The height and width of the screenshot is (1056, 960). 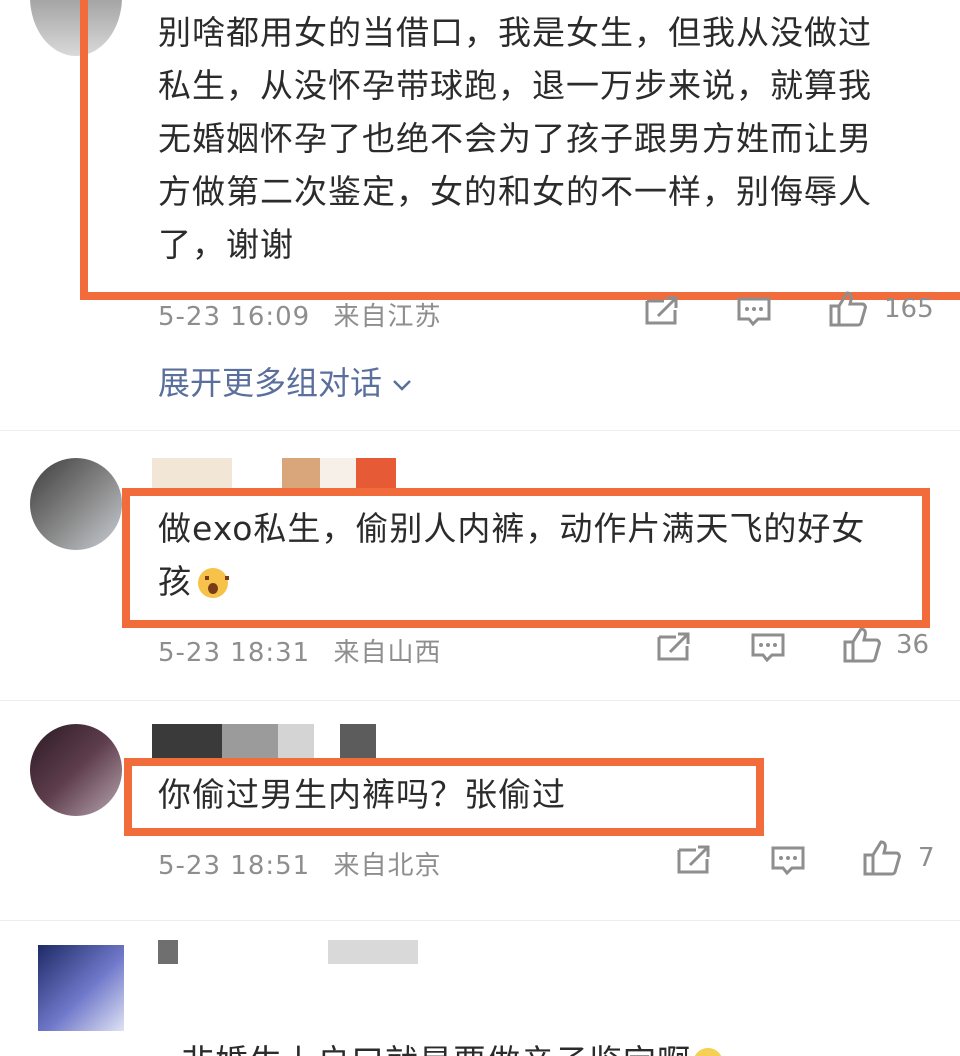 I want to click on like-count: 36, so click(x=913, y=645).